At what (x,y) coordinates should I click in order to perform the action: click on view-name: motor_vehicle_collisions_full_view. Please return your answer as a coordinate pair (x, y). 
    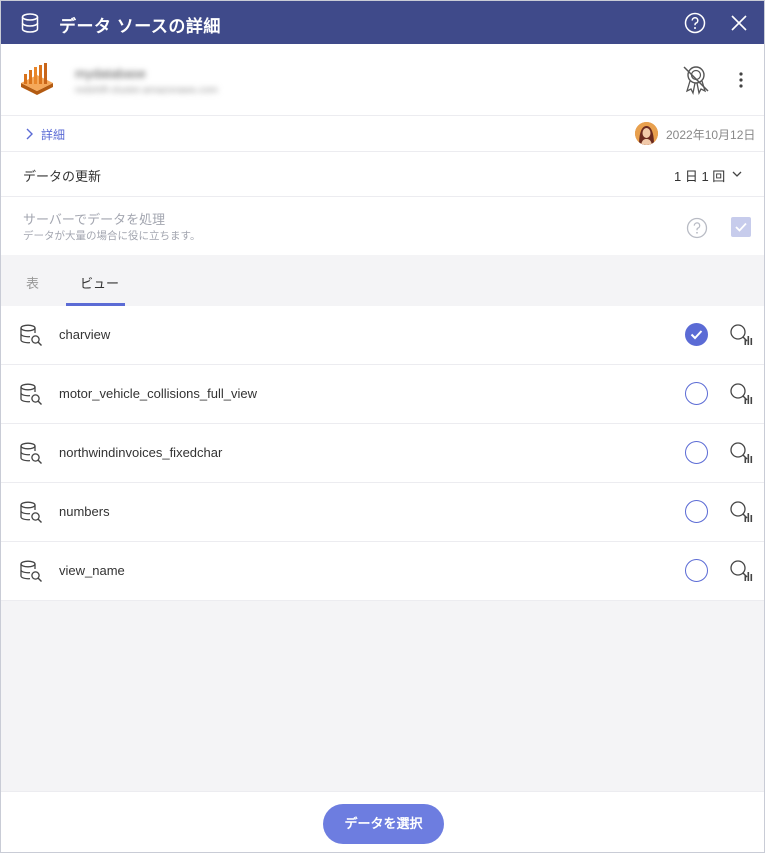
    Looking at the image, I should click on (158, 393).